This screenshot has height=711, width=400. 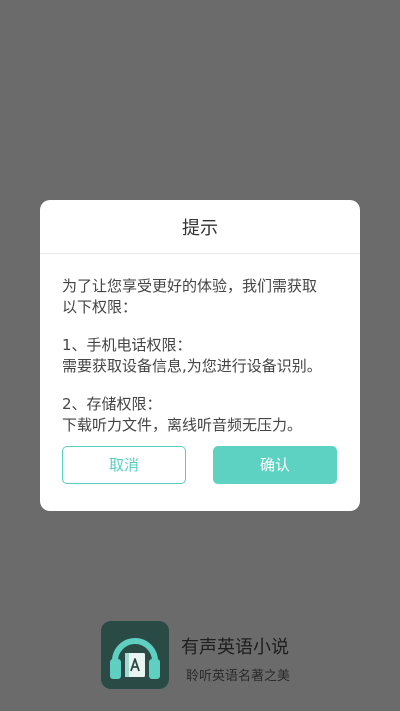 I want to click on app-name: 有声英语小说, so click(x=235, y=647).